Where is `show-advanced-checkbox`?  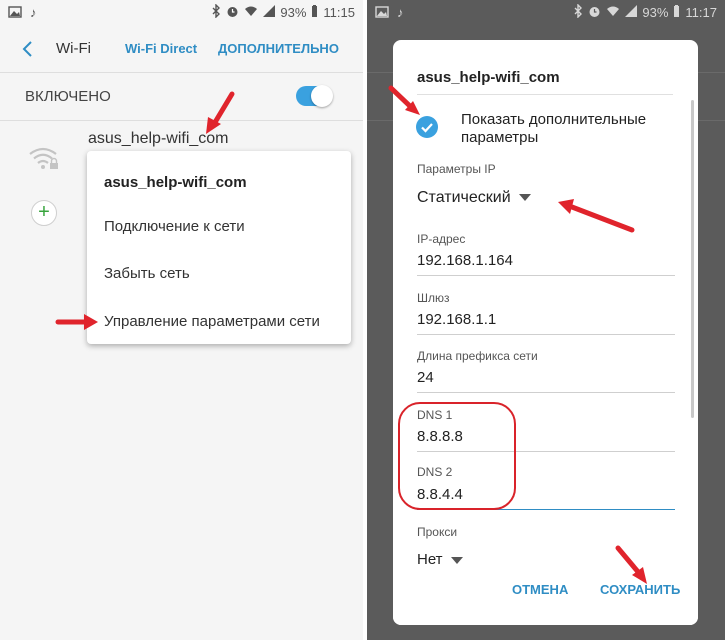
show-advanced-checkbox is located at coordinates (427, 127).